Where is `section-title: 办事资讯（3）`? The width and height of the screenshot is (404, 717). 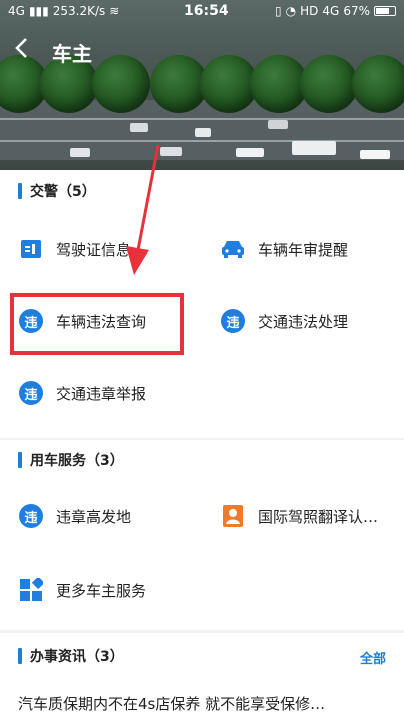
section-title: 办事资讯（3） is located at coordinates (77, 657).